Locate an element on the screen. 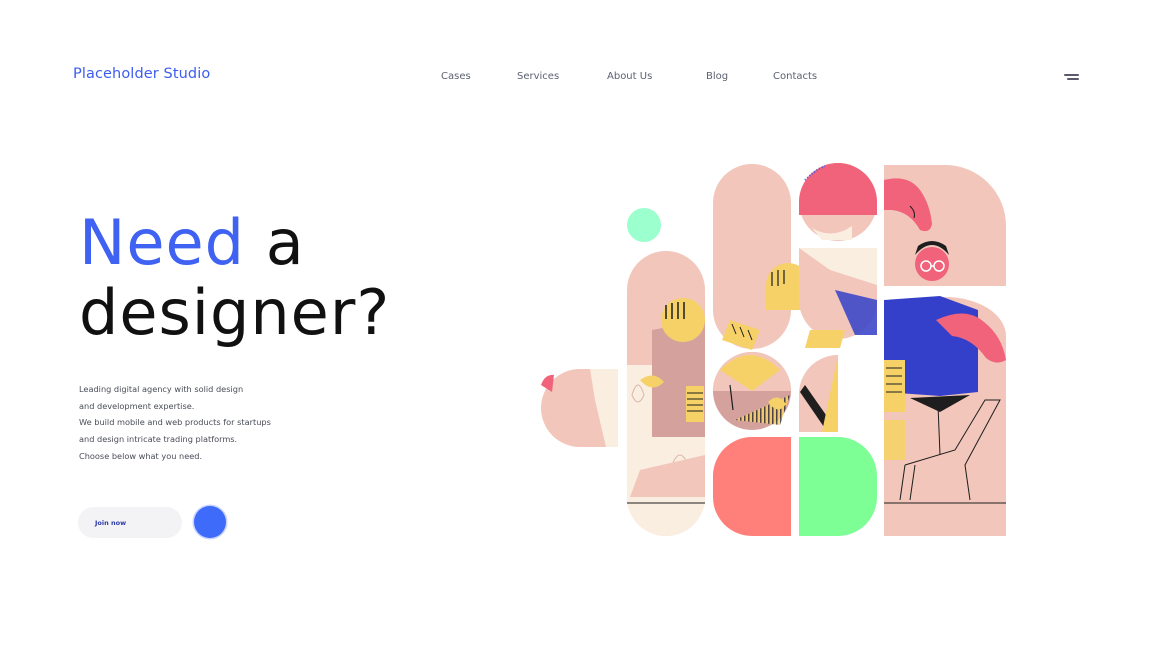 Image resolution: width=1152 pixels, height=648 pixels. description-line: and design intricate trading platforms. is located at coordinates (158, 439).